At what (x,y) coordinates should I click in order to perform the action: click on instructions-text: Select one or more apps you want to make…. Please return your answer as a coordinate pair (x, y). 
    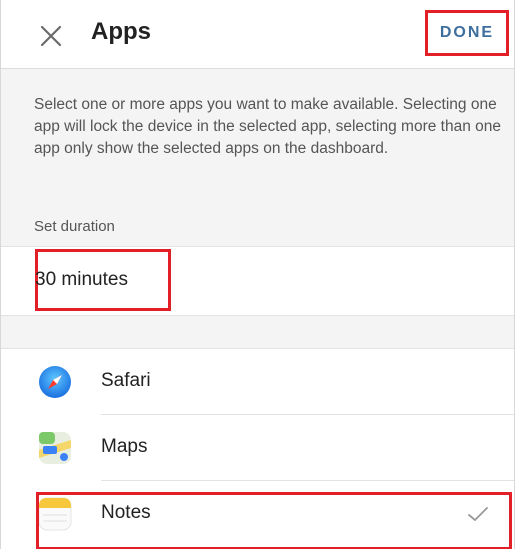
    Looking at the image, I should click on (268, 126).